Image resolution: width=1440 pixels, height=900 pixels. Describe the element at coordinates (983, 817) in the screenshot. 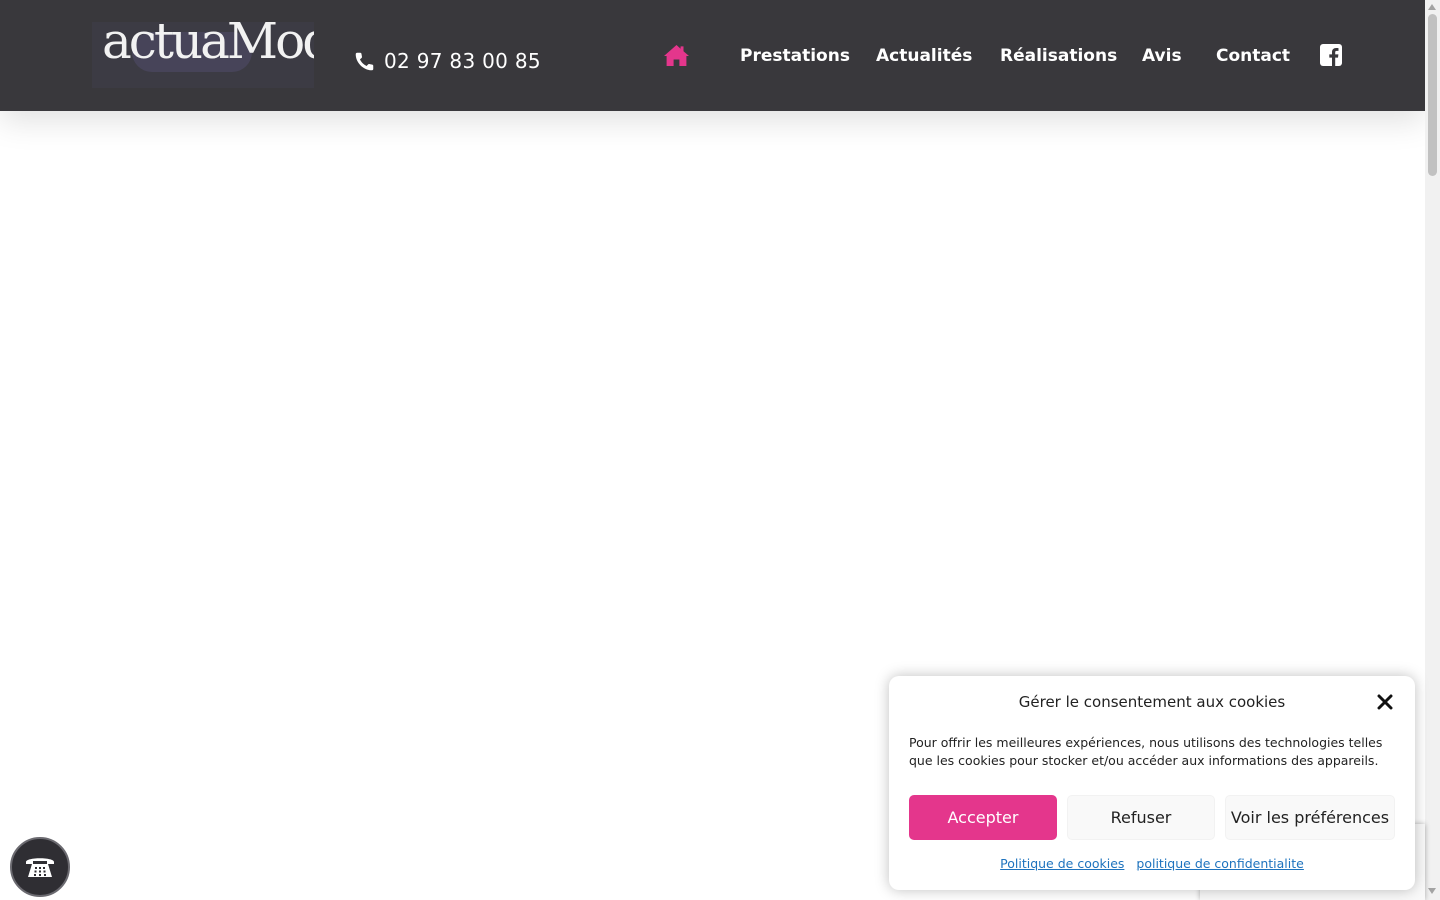

I see `accept-button: Accepter` at that location.